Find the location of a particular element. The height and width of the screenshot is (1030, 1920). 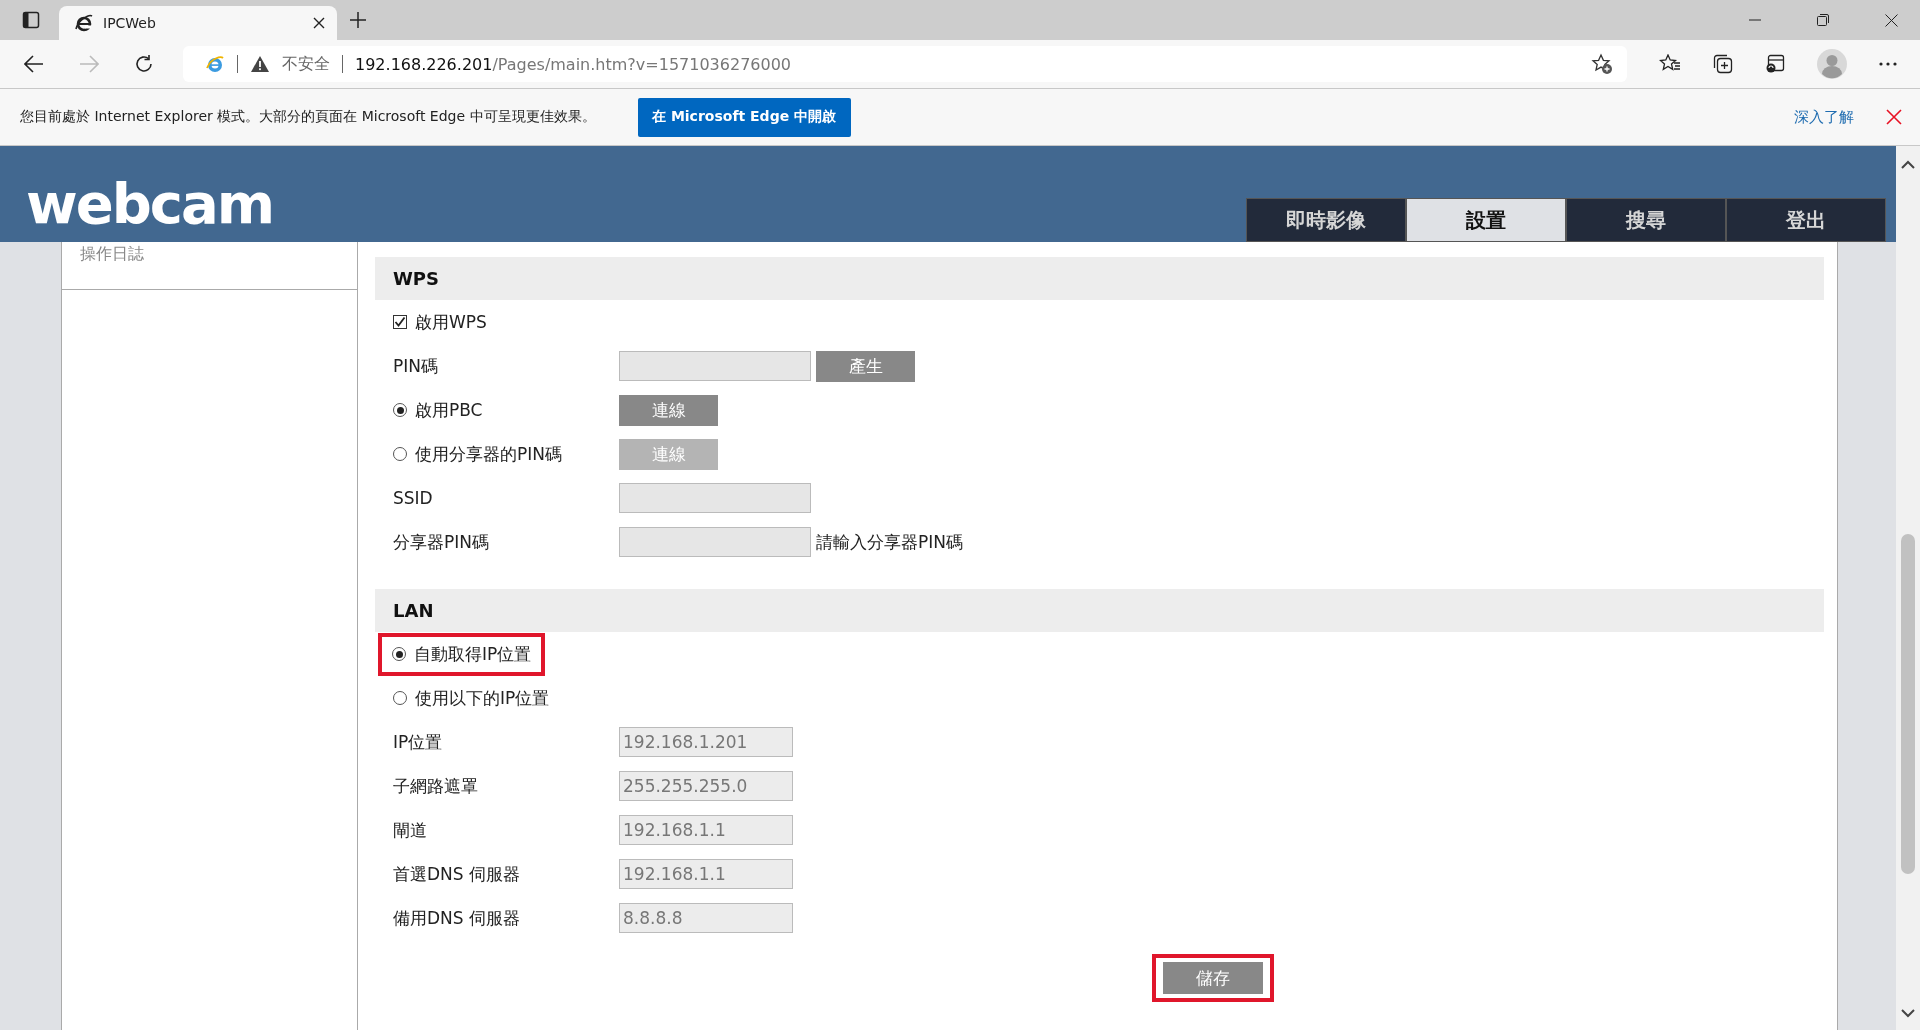

nav-tab: 即時影像 is located at coordinates (1326, 220).